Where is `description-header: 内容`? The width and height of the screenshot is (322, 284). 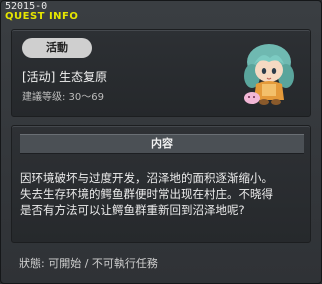
description-header: 内容 is located at coordinates (162, 144).